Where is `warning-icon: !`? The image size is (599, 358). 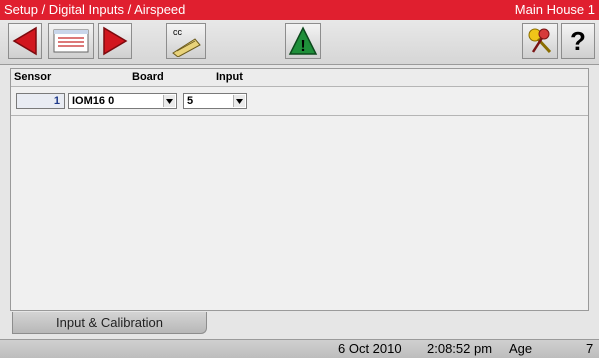 warning-icon: ! is located at coordinates (303, 40).